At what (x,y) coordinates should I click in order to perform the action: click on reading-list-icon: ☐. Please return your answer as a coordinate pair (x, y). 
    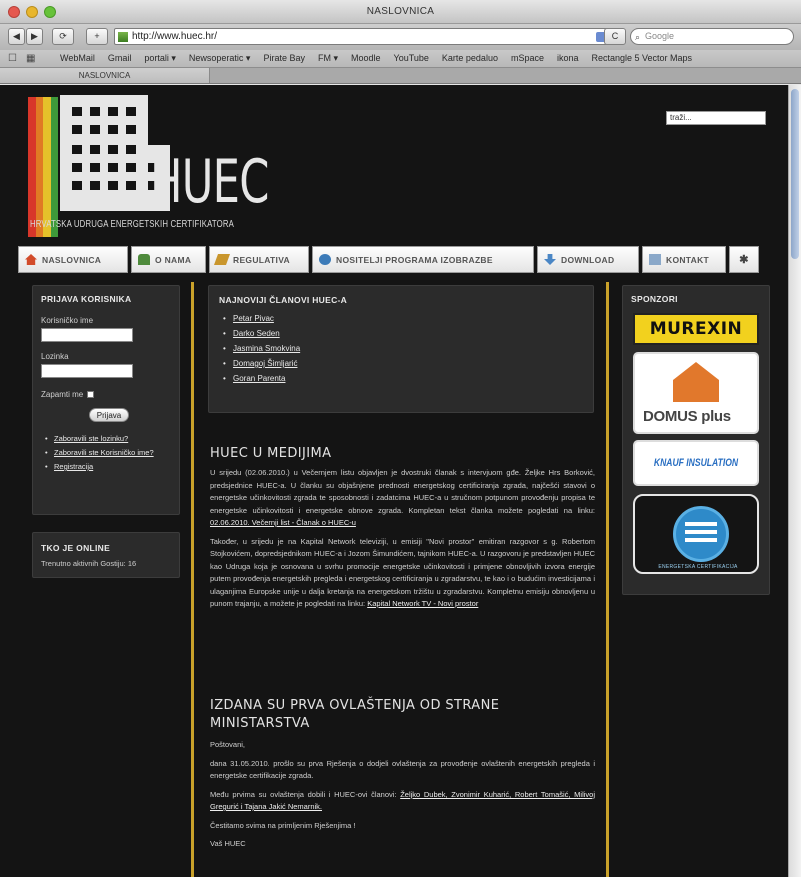
    Looking at the image, I should click on (12, 58).